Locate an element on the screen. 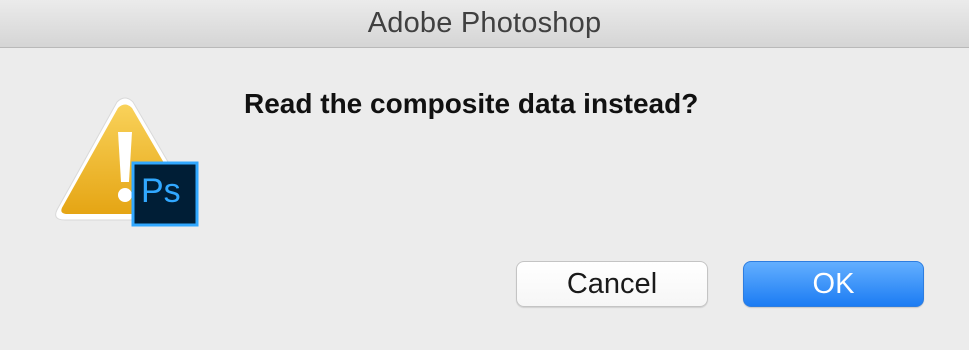  window-title: Adobe Photoshop is located at coordinates (484, 23).